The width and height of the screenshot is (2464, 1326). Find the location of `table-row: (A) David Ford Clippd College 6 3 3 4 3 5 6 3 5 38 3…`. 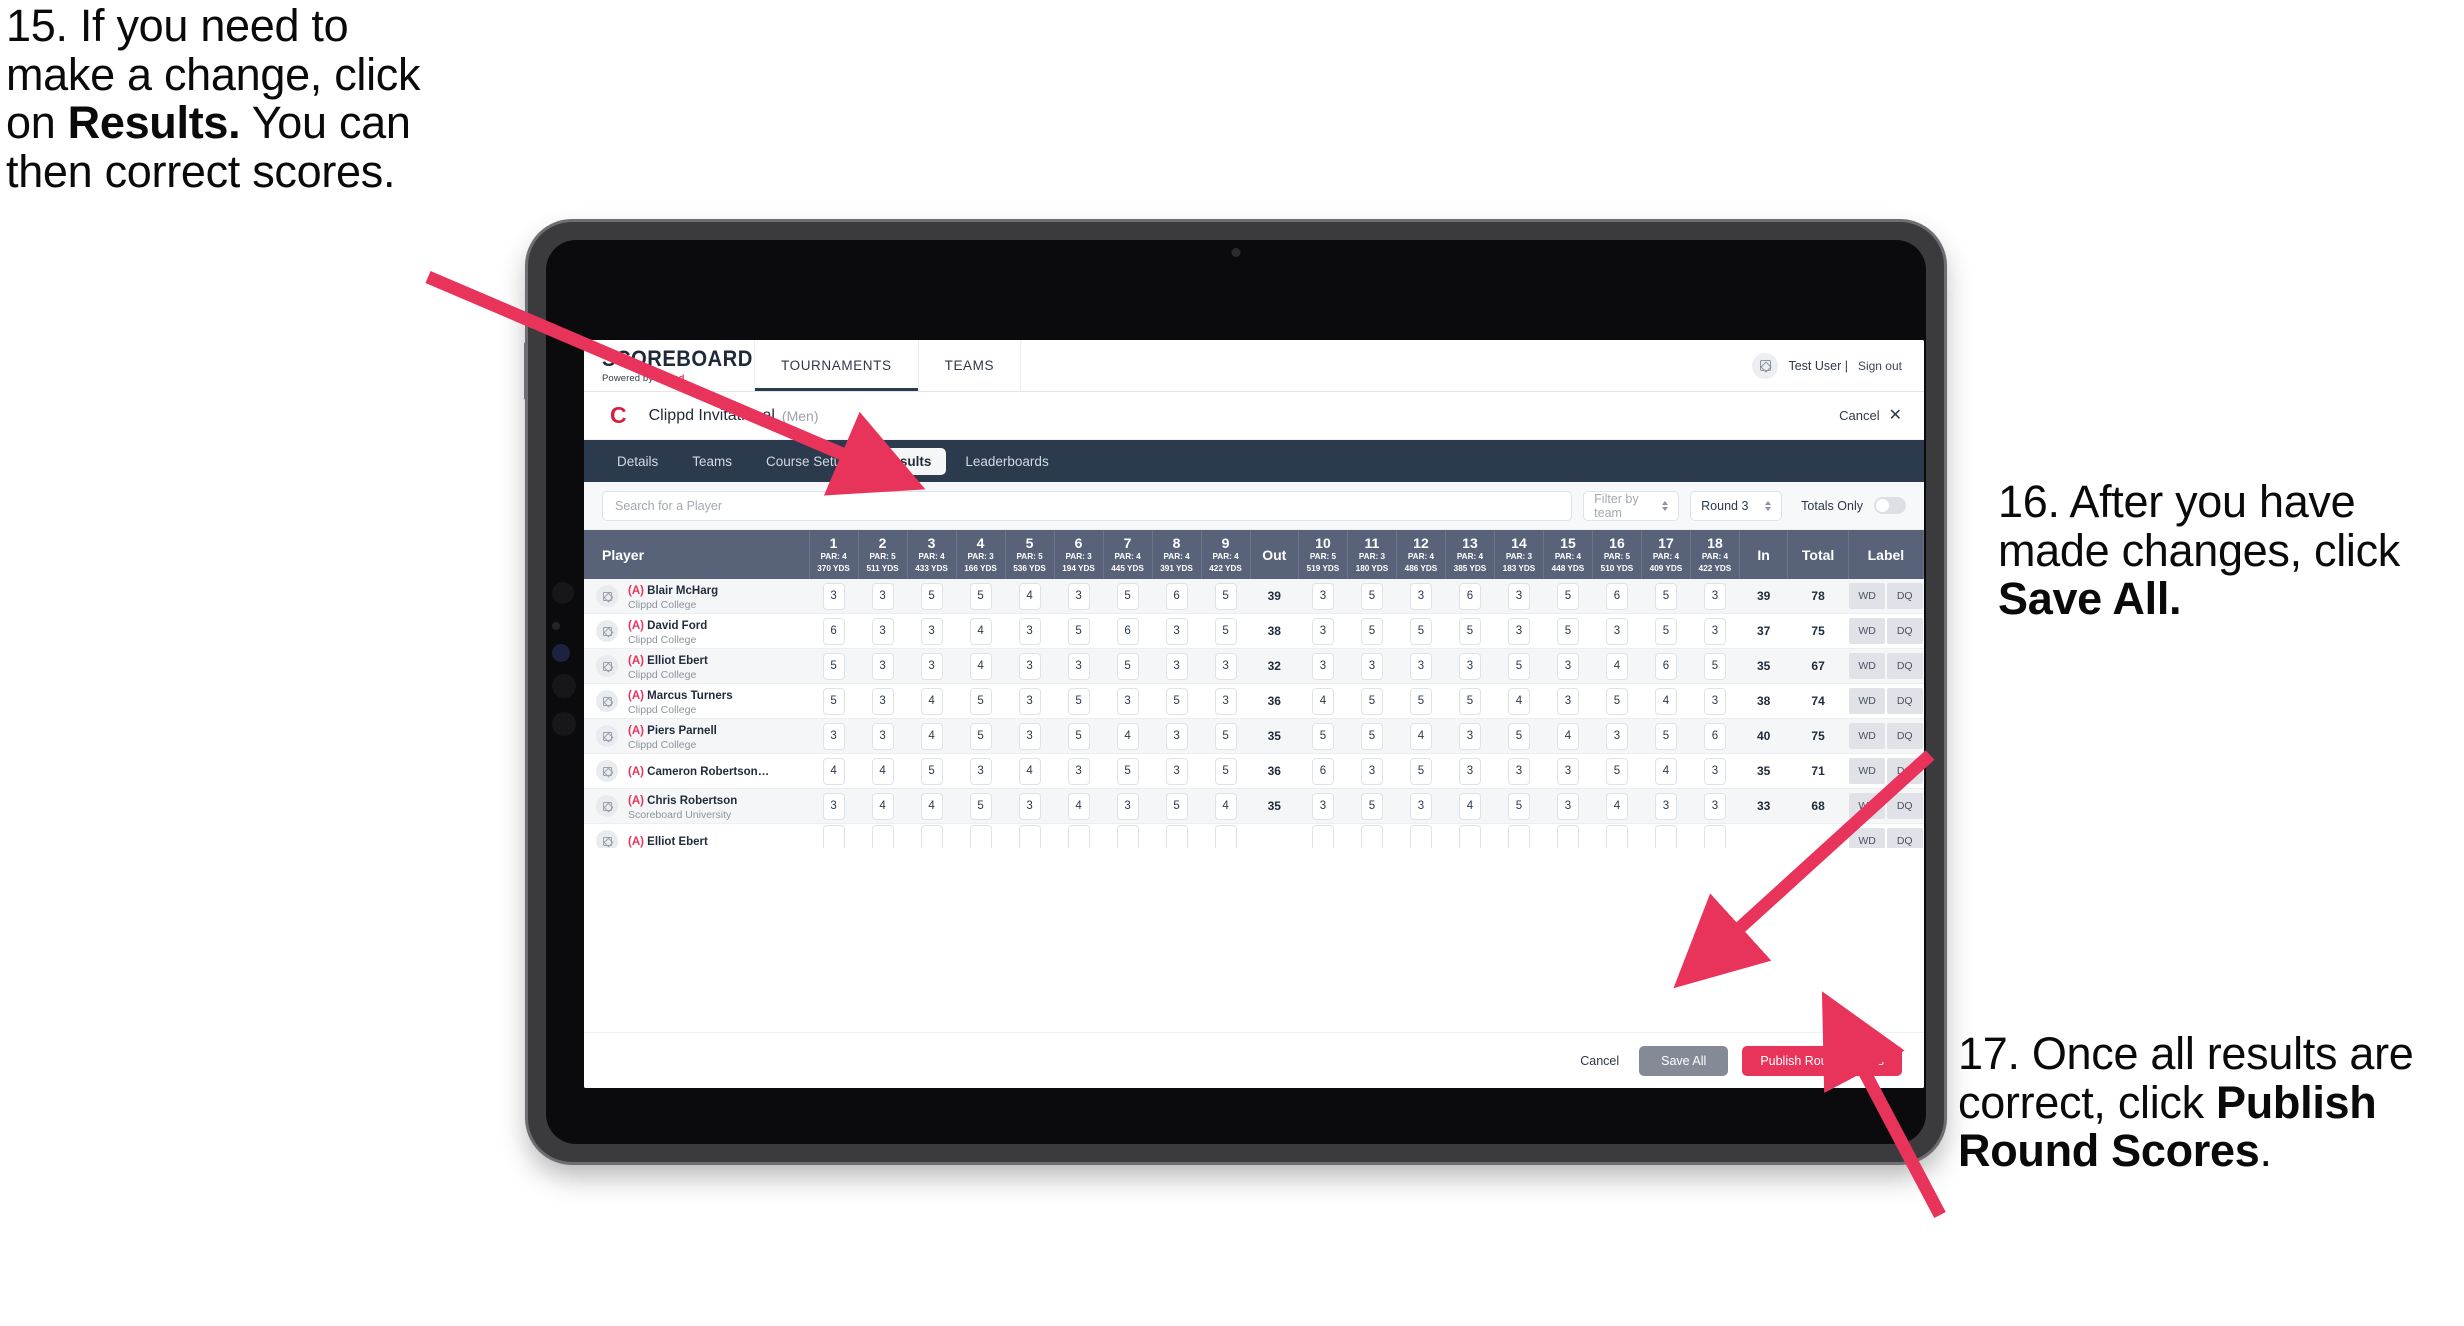

table-row: (A) David Ford Clippd College 6 3 3 4 3 5 6 3 5 38 3… is located at coordinates (1254, 631).